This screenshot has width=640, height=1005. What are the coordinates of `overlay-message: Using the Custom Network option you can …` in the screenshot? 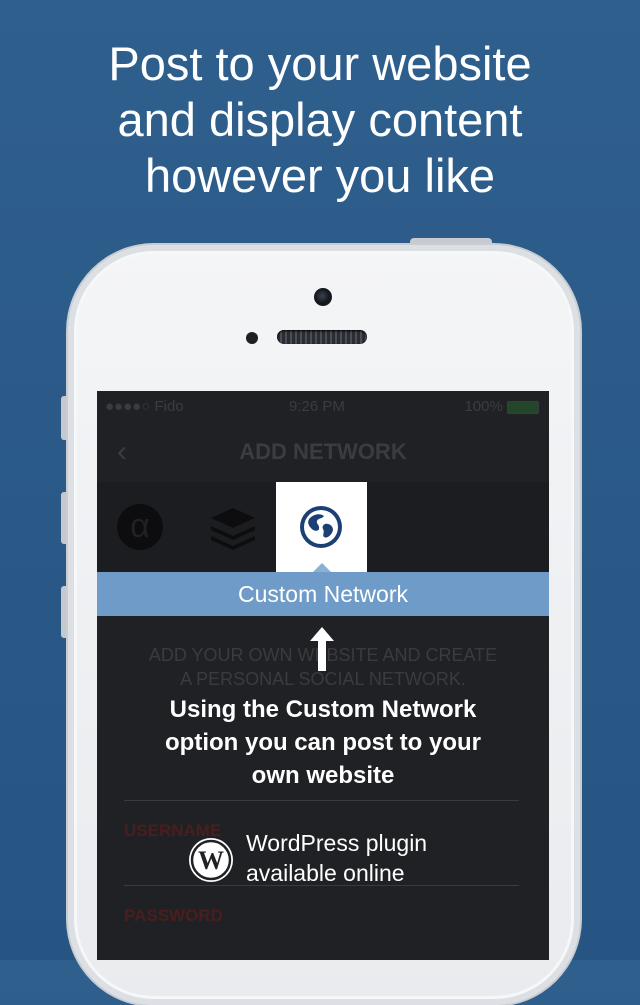 It's located at (323, 742).